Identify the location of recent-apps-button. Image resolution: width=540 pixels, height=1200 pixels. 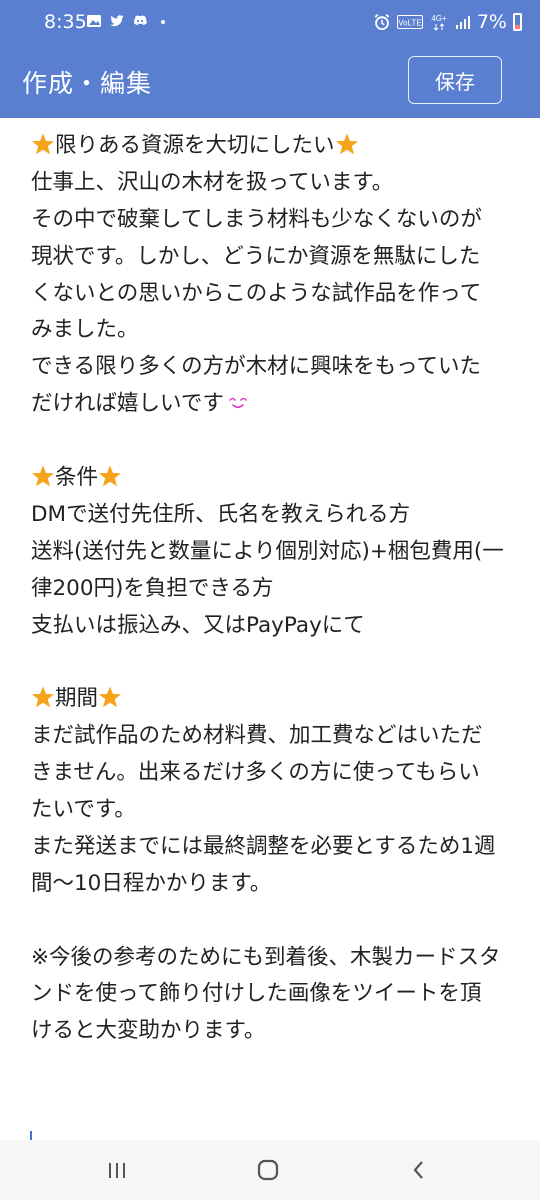
(117, 1170).